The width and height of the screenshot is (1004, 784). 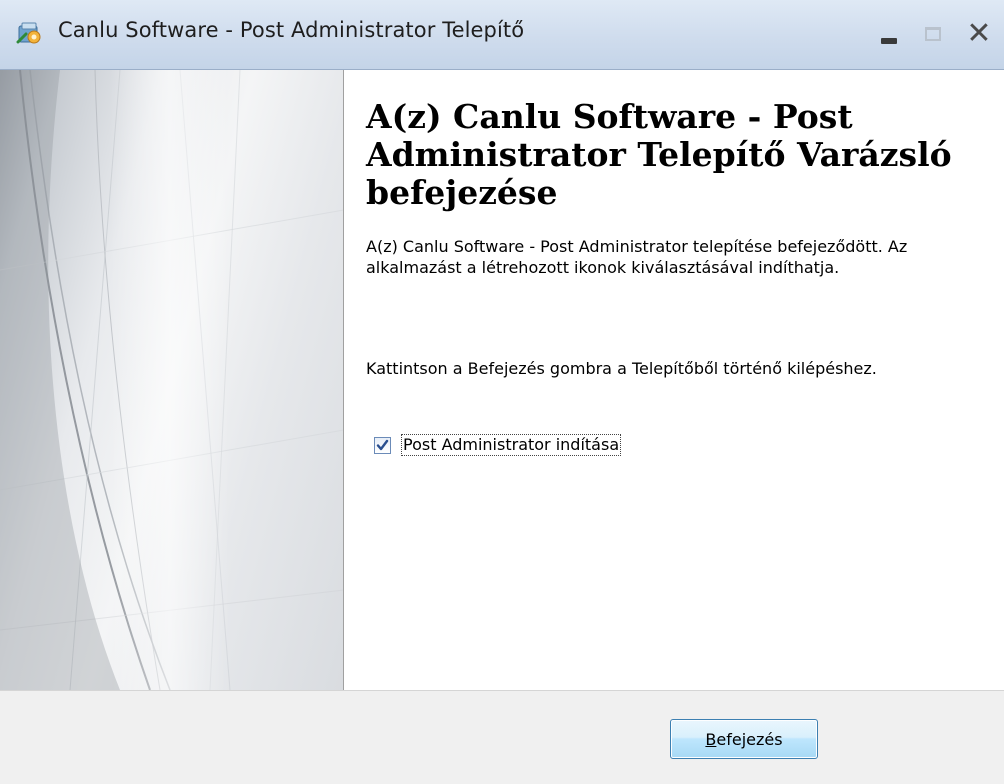 I want to click on finish-button: Befejezés, so click(x=744, y=739).